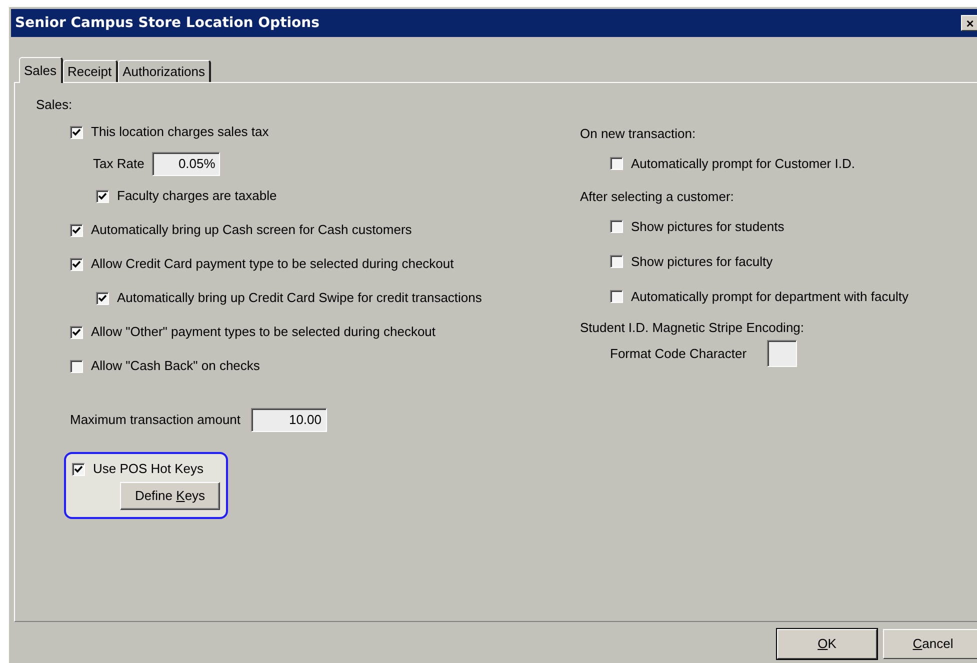 The width and height of the screenshot is (977, 663). What do you see at coordinates (781, 353) in the screenshot?
I see `format-code-field` at bounding box center [781, 353].